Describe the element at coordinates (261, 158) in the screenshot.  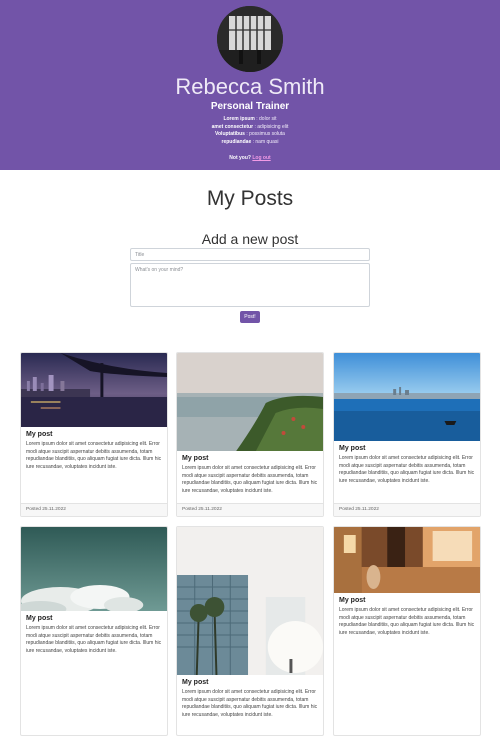
I see `logout-link: Log out` at that location.